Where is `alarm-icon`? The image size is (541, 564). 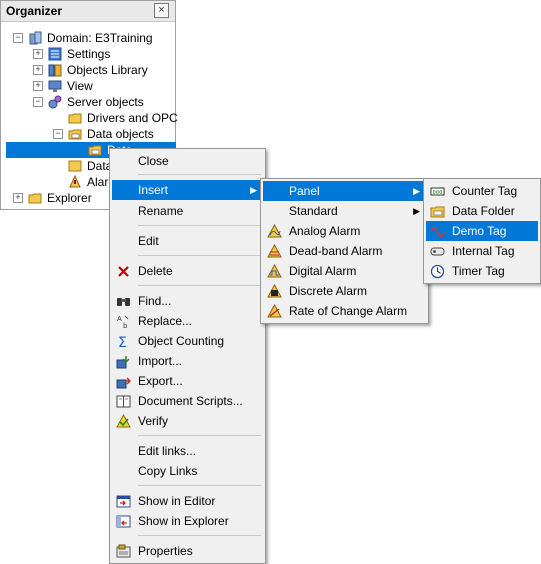 alarm-icon is located at coordinates (75, 181).